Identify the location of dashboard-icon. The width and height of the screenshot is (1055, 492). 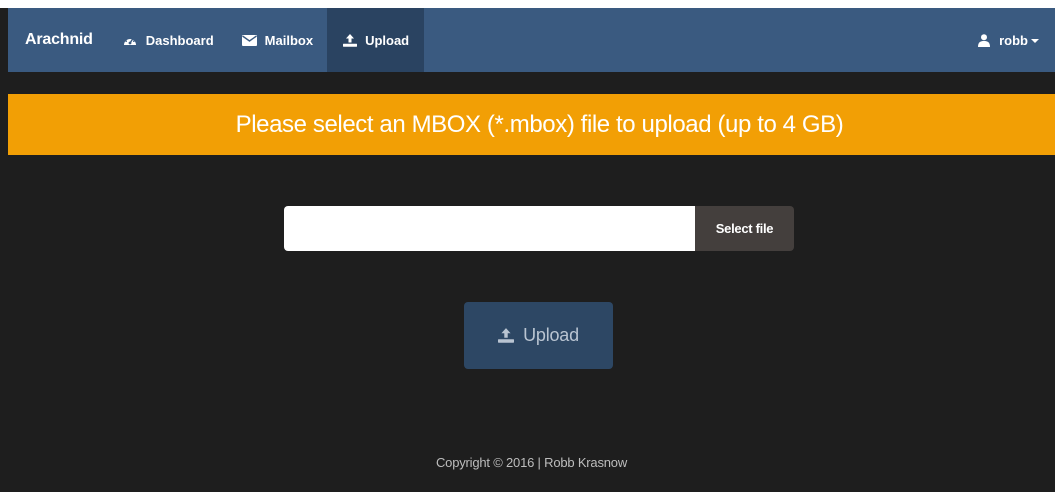
(130, 40).